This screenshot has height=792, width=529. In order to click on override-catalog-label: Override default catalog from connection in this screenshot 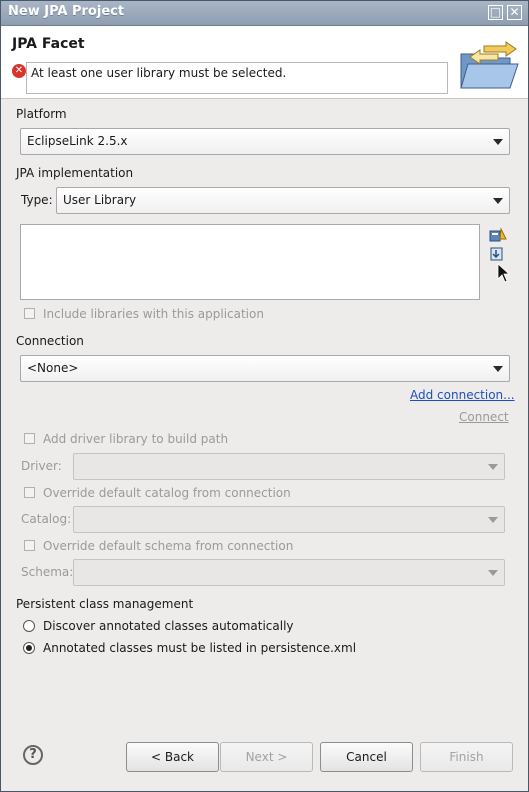, I will do `click(167, 493)`.